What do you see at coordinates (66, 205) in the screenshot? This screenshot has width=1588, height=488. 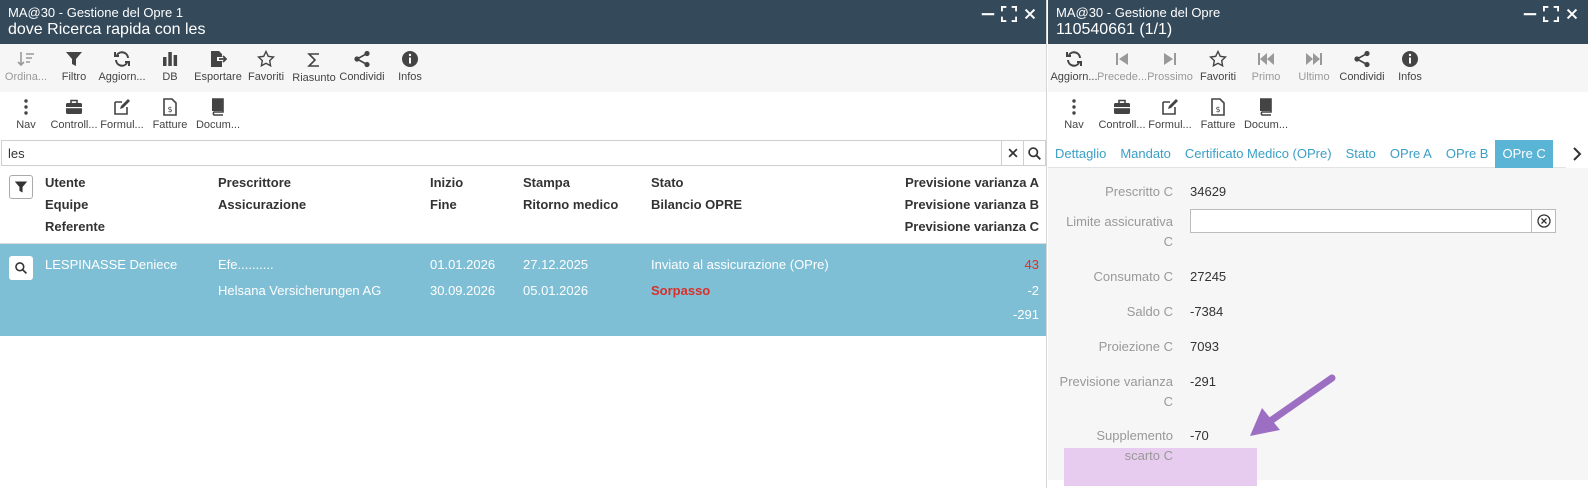 I see `header-equipe: Equipe` at bounding box center [66, 205].